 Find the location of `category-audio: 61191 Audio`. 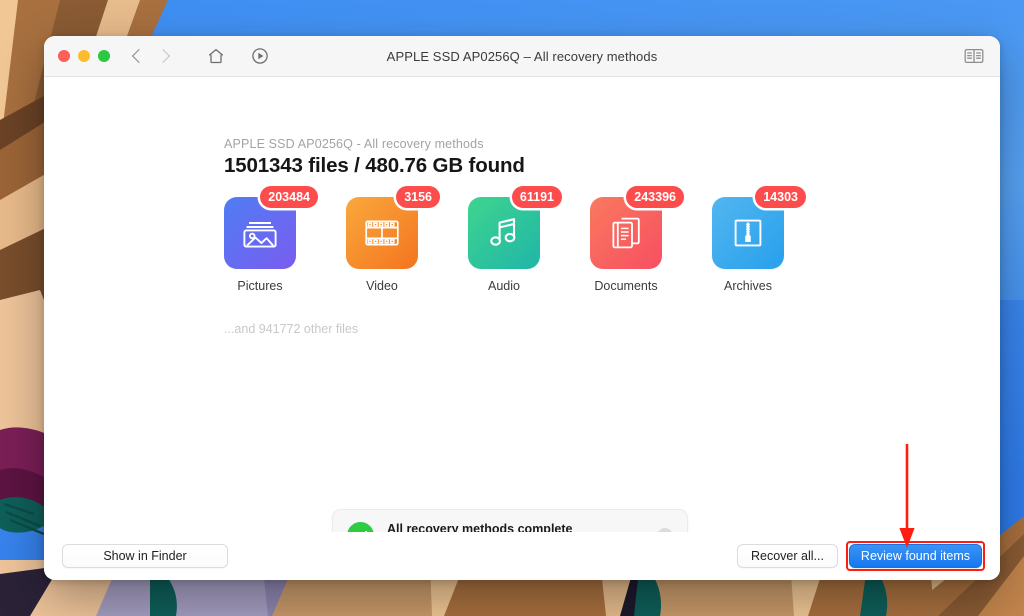

category-audio: 61191 Audio is located at coordinates (515, 239).